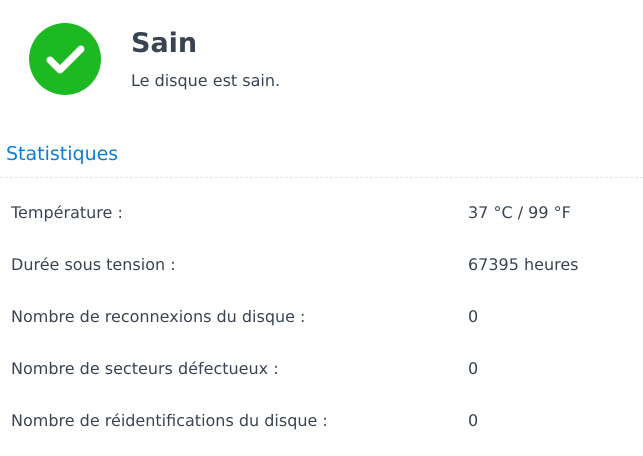  I want to click on stat-label: Nombre de secteurs défectueux :, so click(145, 368).